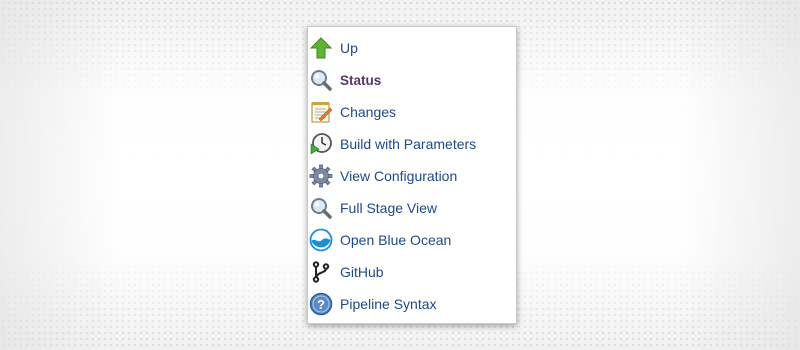 This screenshot has width=800, height=350. What do you see at coordinates (349, 48) in the screenshot?
I see `menu-item-label: Up` at bounding box center [349, 48].